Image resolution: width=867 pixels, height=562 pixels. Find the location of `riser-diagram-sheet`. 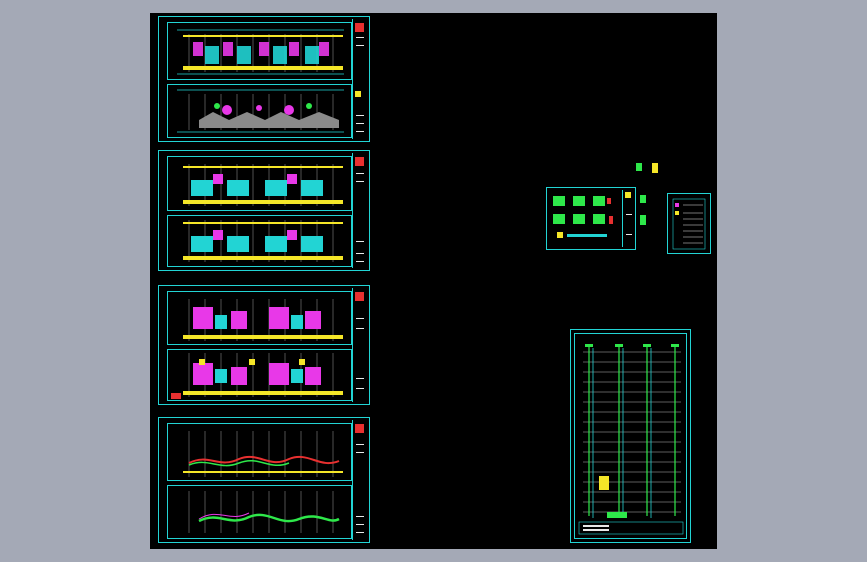

riser-diagram-sheet is located at coordinates (630, 436).